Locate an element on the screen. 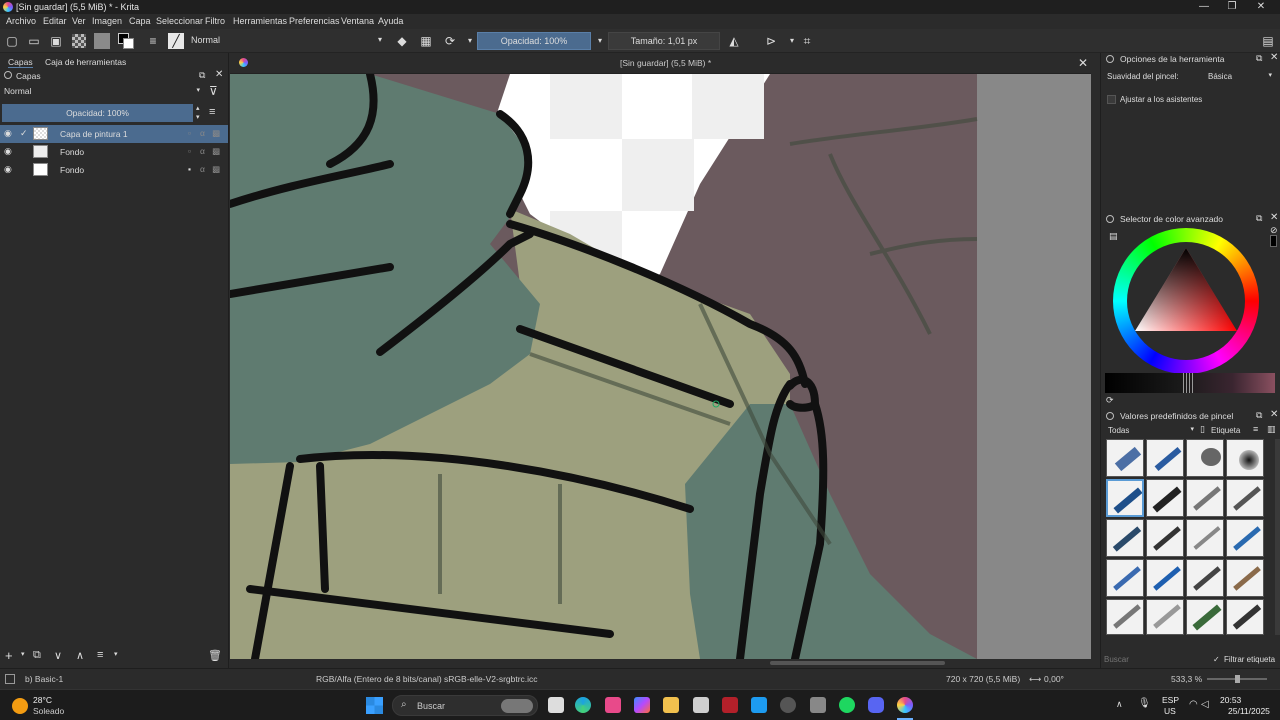  brush-preset-fineliner-icon is located at coordinates (1205, 498).